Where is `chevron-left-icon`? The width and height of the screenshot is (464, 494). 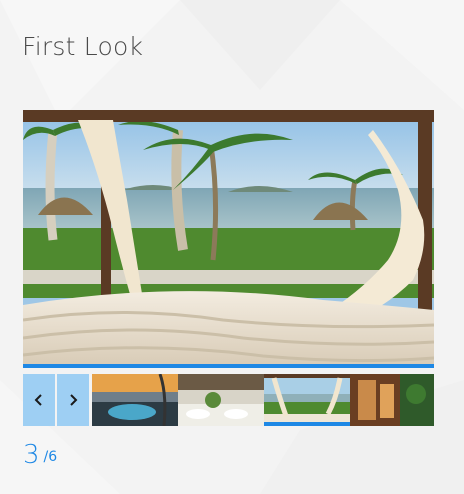 chevron-left-icon is located at coordinates (38, 400).